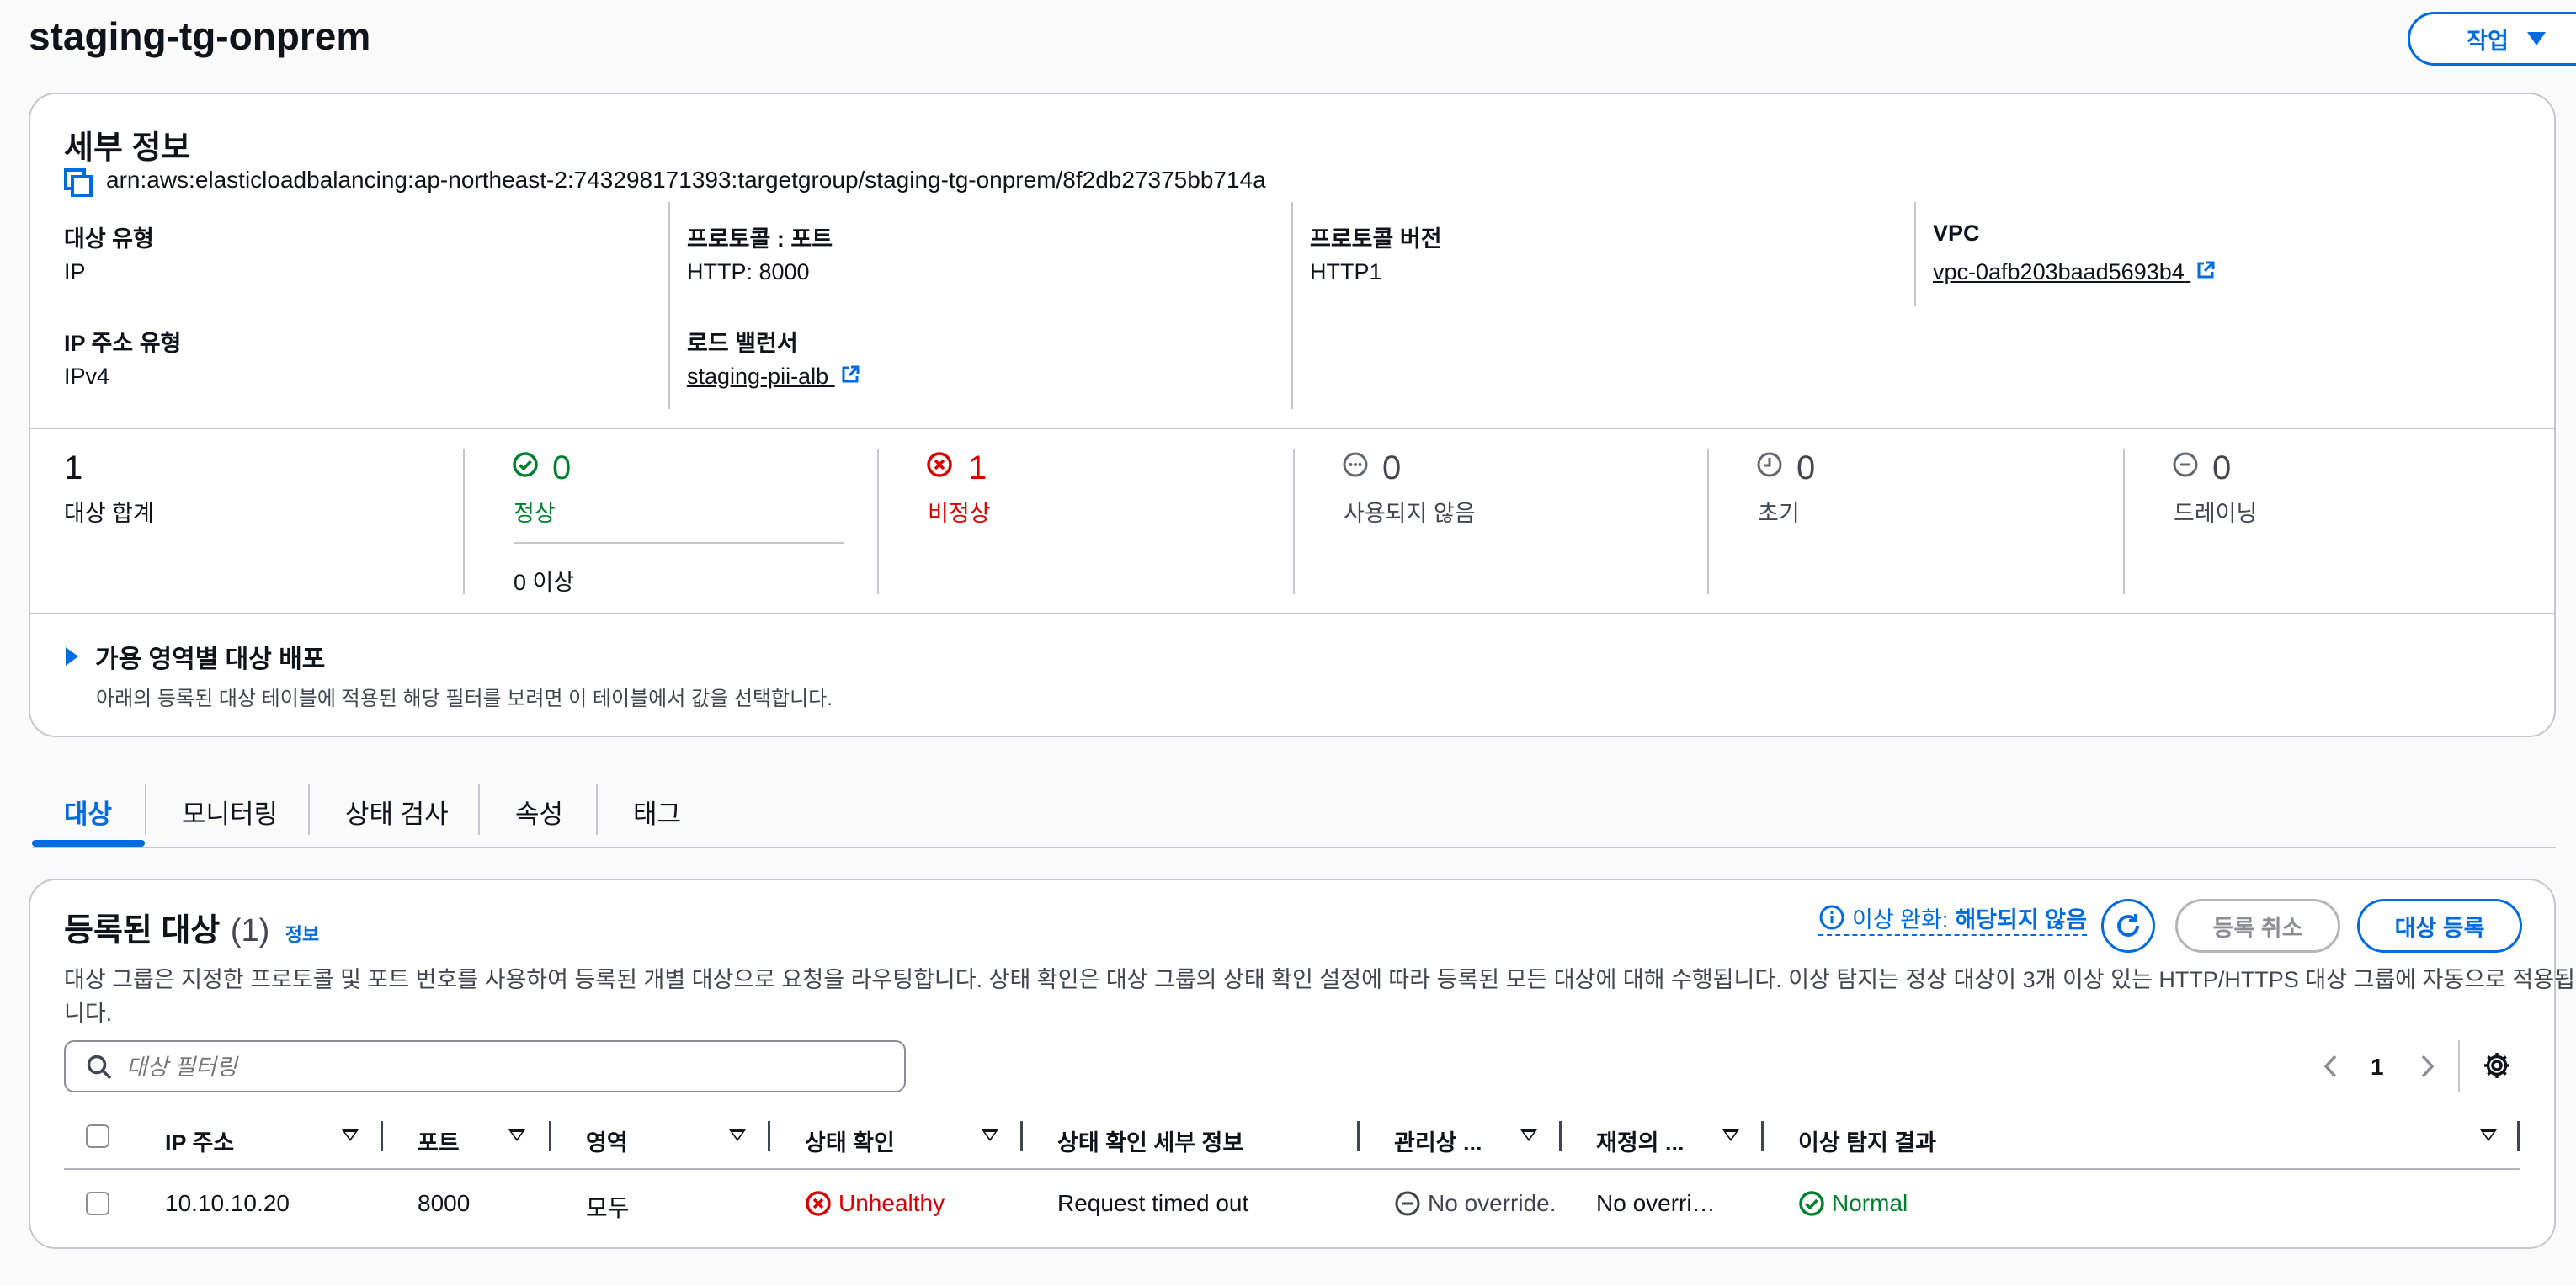  Describe the element at coordinates (1376, 239) in the screenshot. I see `protocol-version-label: 프로토콜 버전` at that location.